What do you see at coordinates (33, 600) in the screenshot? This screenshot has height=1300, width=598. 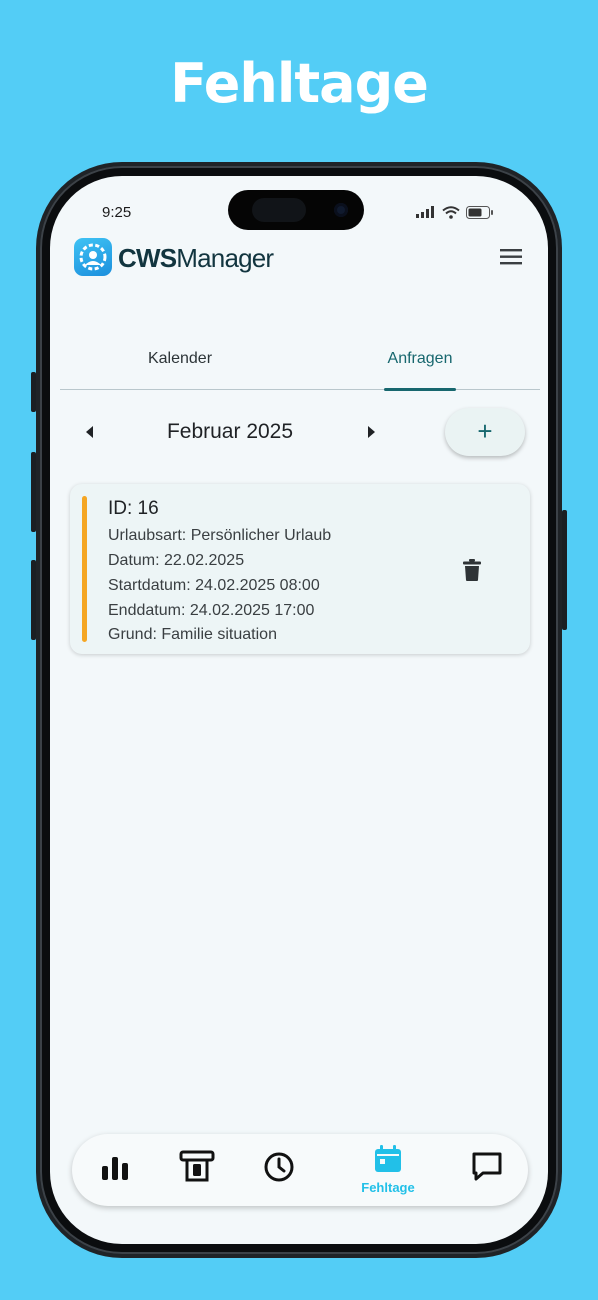 I see `volume-down-button` at bounding box center [33, 600].